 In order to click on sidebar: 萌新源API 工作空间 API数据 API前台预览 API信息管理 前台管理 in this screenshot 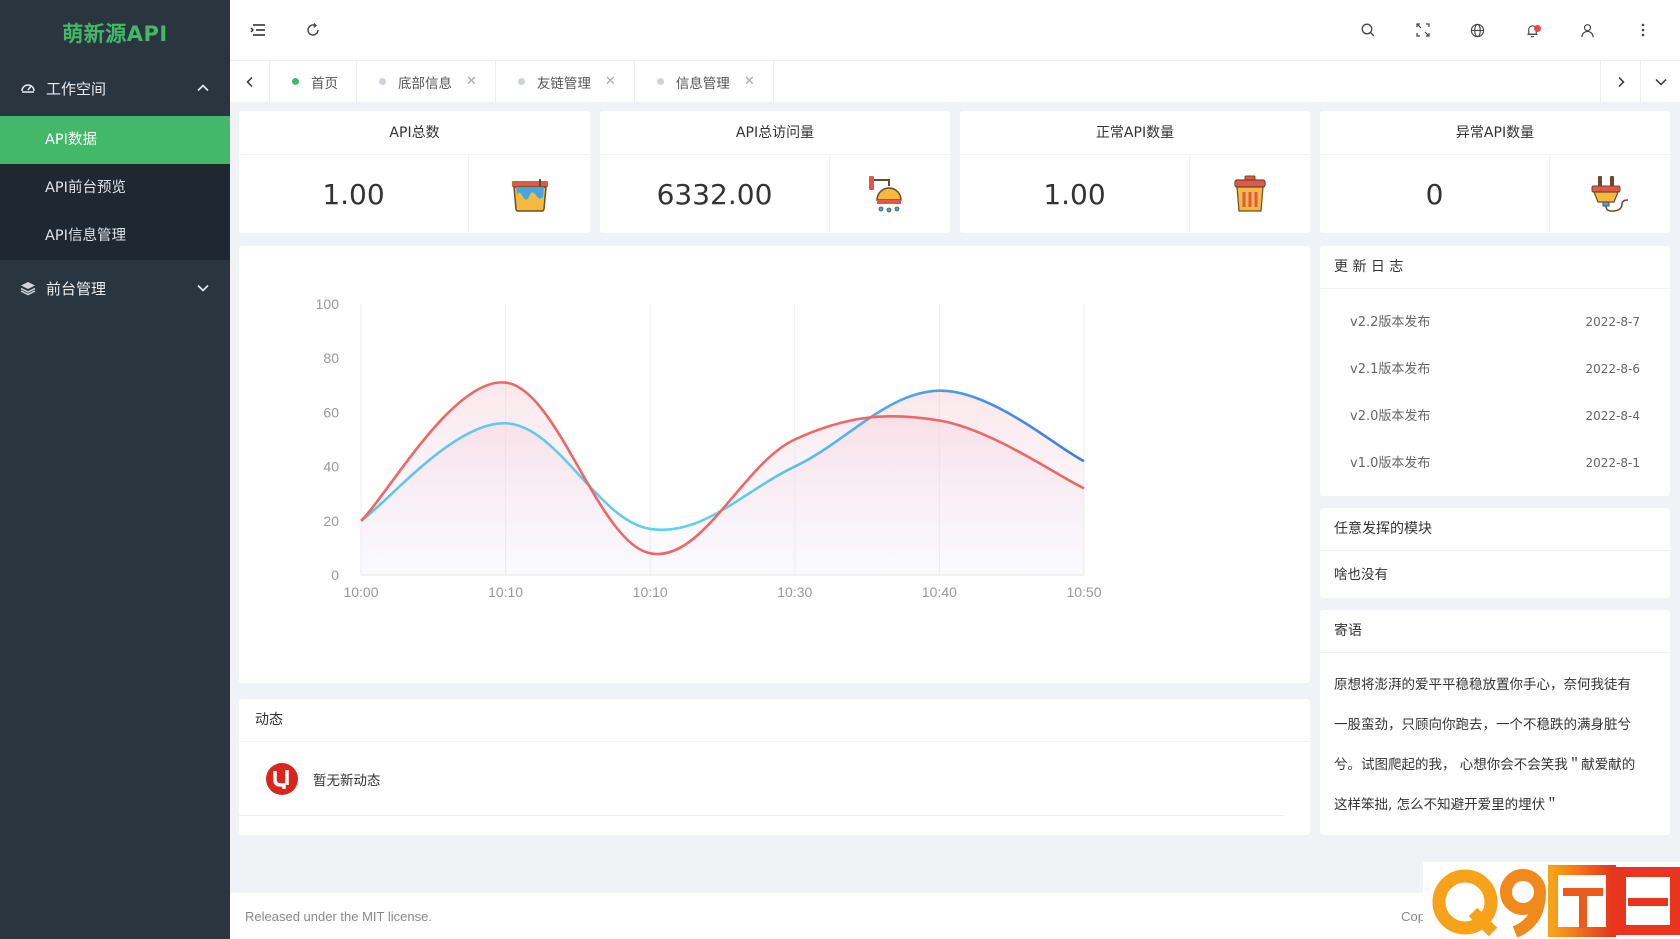, I will do `click(115, 469)`.